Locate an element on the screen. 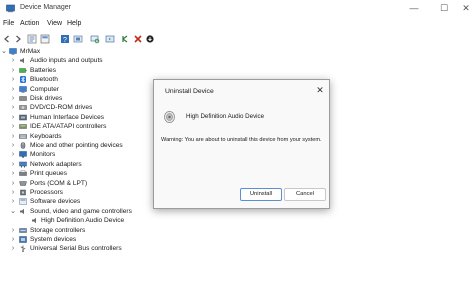 The height and width of the screenshot is (287, 474). tree-item-label: Bluetooth is located at coordinates (44, 80).